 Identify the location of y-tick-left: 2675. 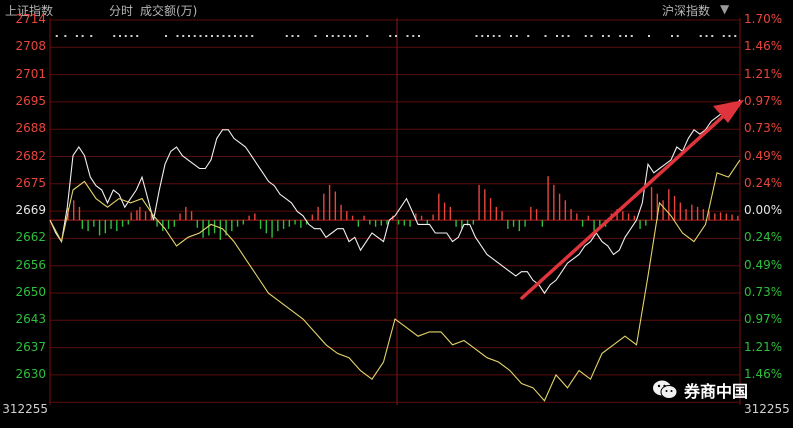
(30, 182).